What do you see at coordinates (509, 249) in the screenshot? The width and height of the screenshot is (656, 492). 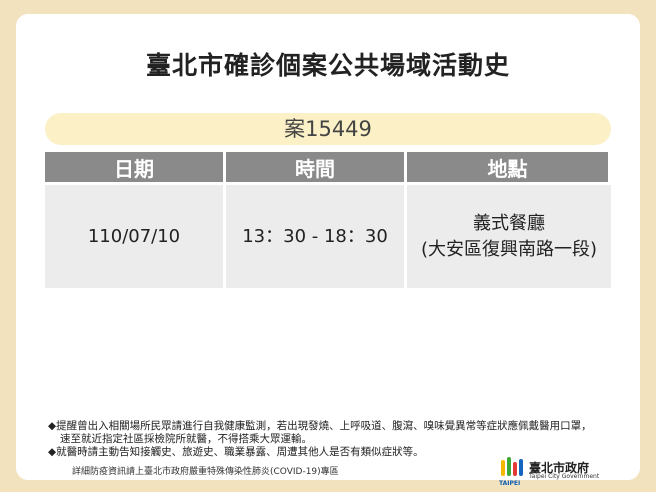 I see `place-detail: (大安區復興南路一段)` at bounding box center [509, 249].